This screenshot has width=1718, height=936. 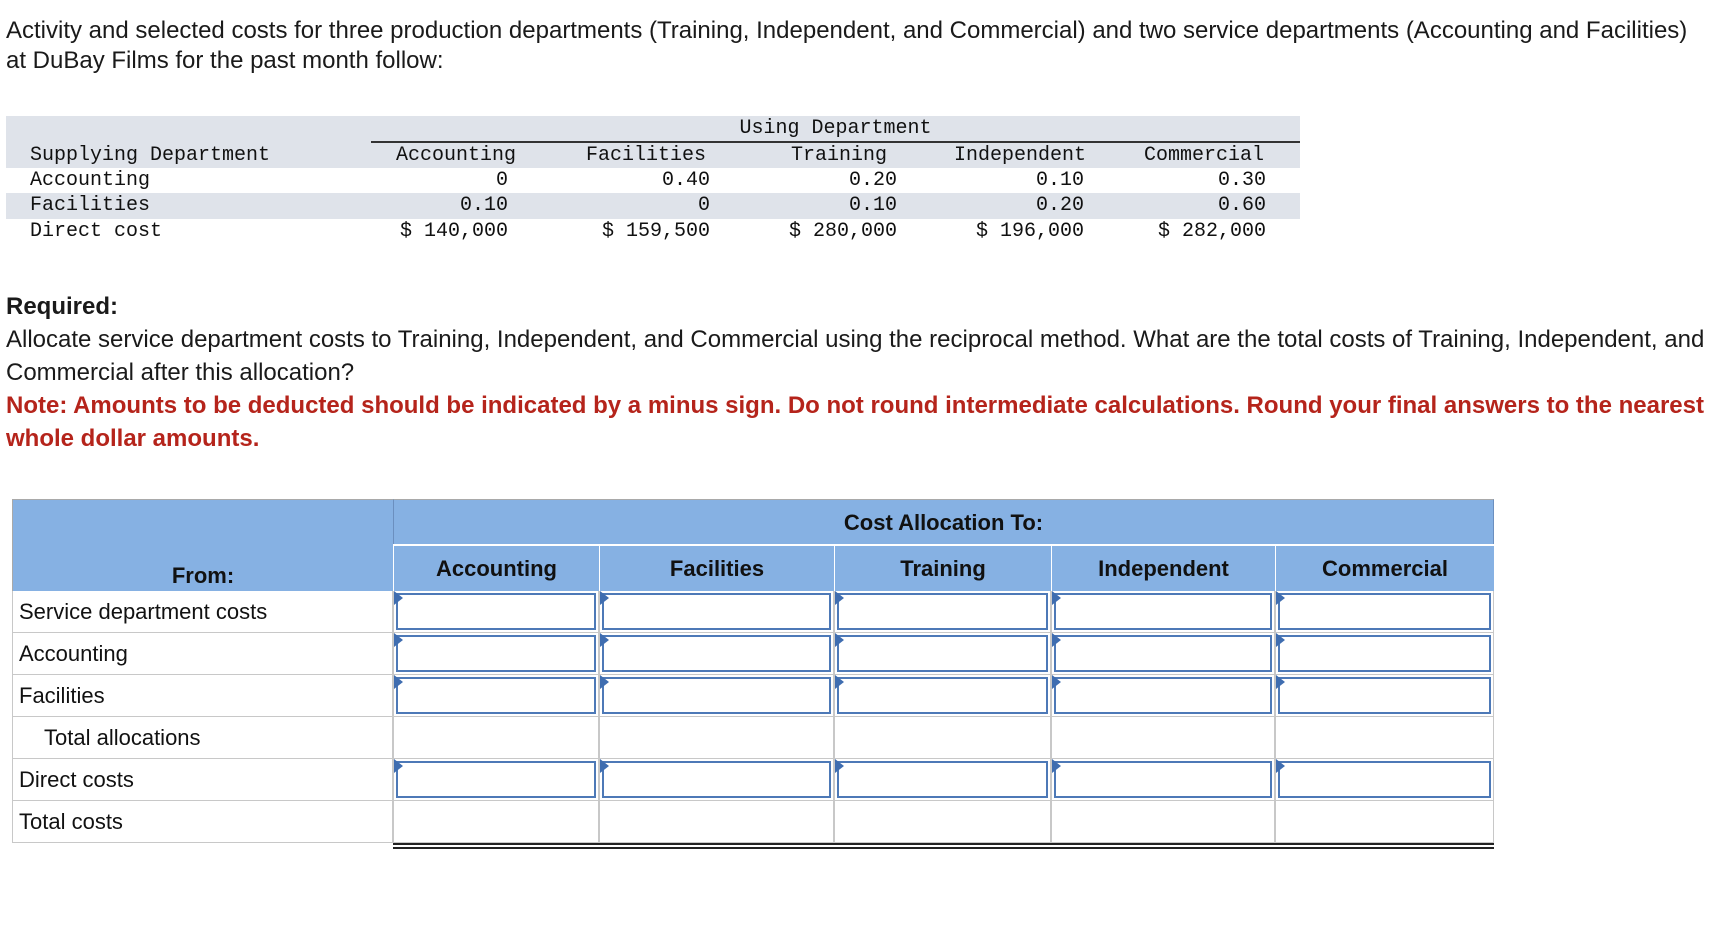 I want to click on answer-input-direct-costs-independent, so click(x=1163, y=779).